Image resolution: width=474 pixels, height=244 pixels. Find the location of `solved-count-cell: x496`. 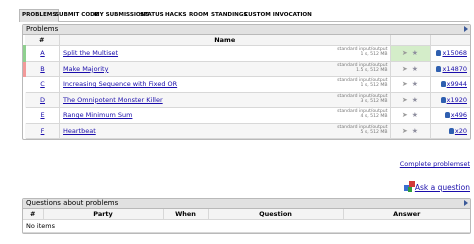

solved-count-cell: x496 is located at coordinates (450, 115).